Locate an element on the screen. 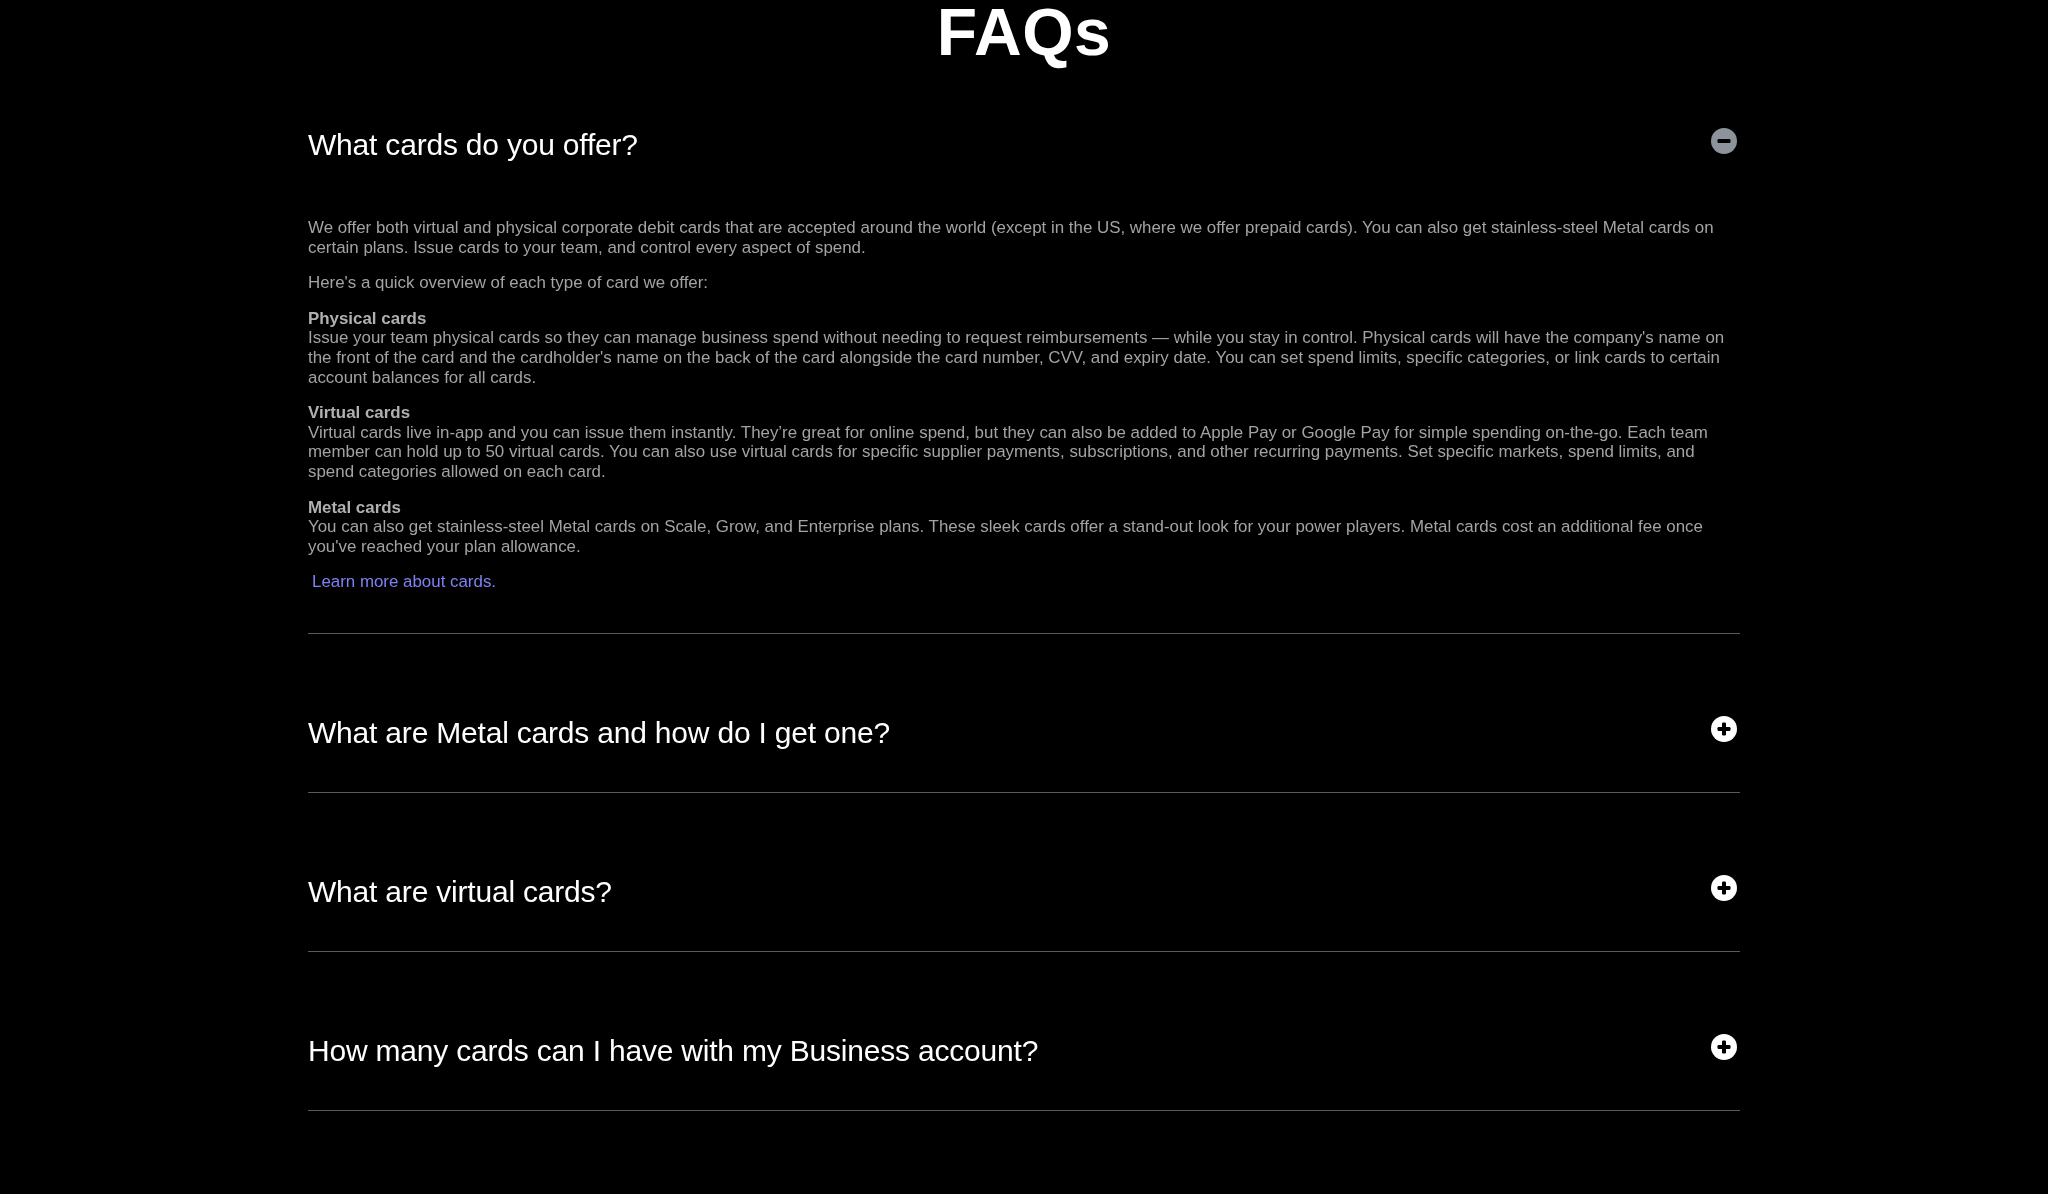 Image resolution: width=2048 pixels, height=1194 pixels. learn-more-link: Learn more about cards. is located at coordinates (404, 582).